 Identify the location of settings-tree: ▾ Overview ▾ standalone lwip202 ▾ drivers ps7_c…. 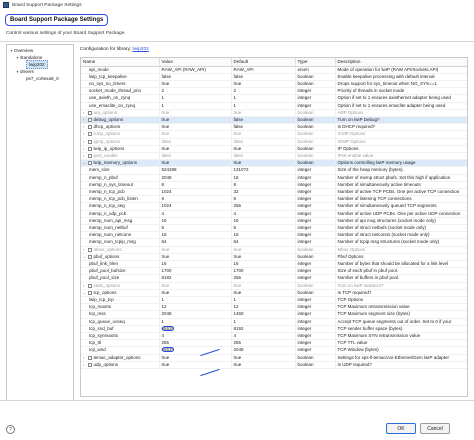
(40, 229).